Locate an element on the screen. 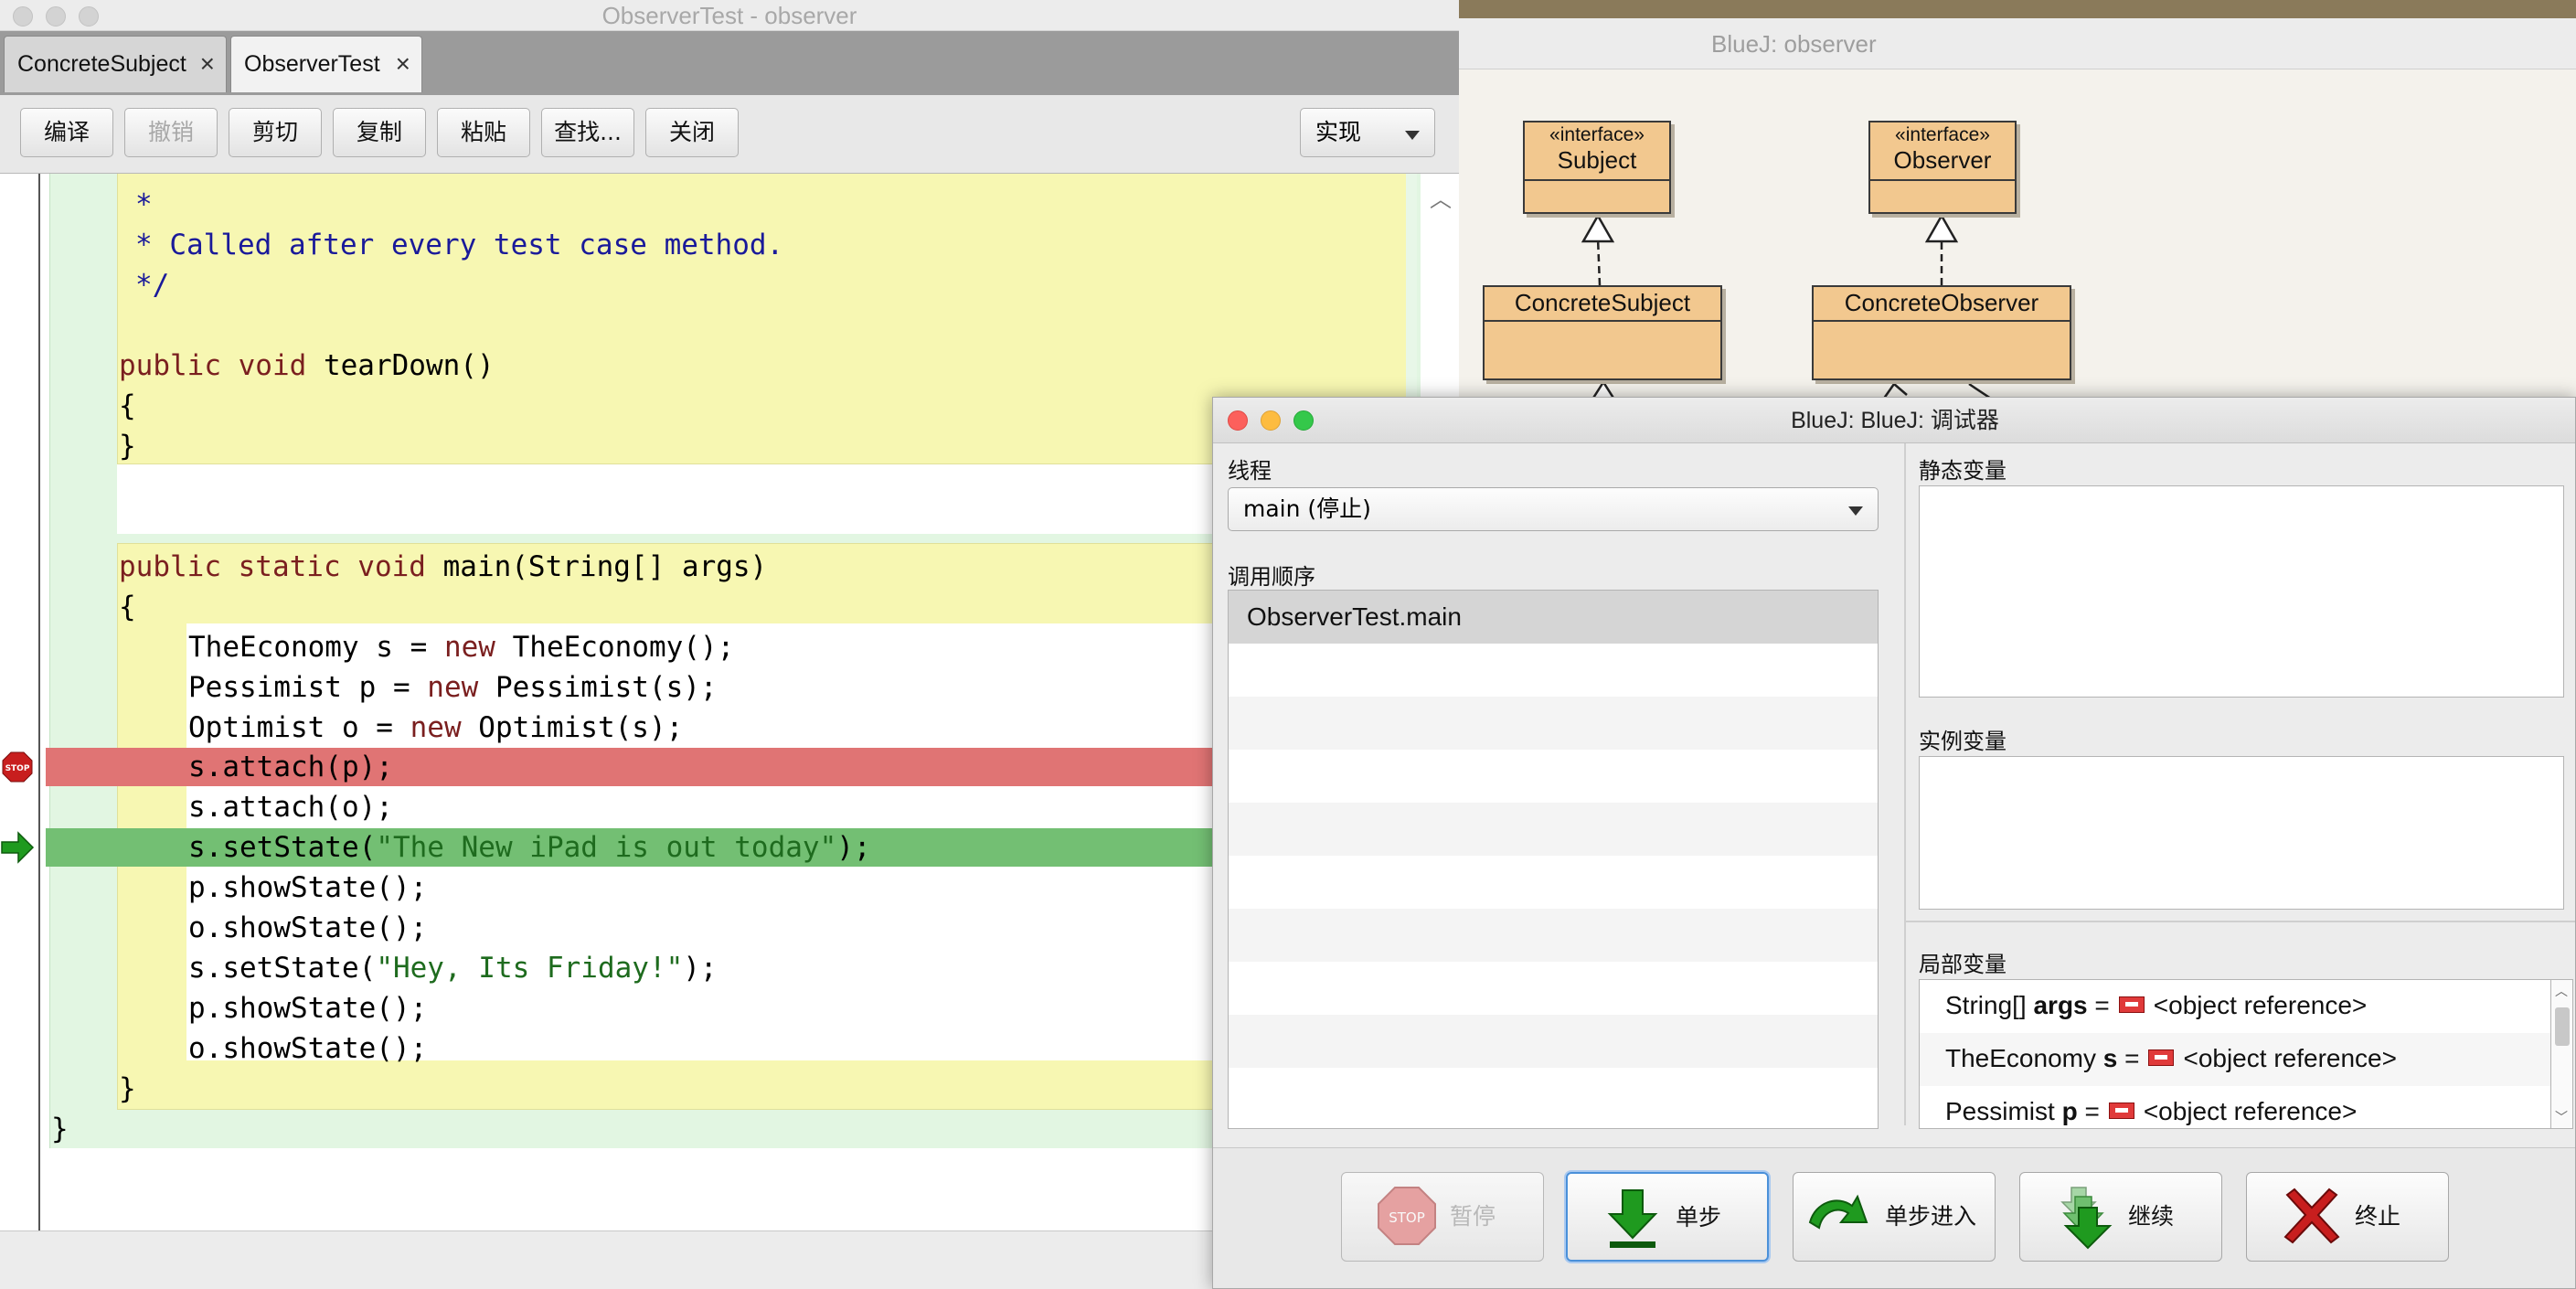 The image size is (2576, 1289). uml-interface-observer: «interface» Observer is located at coordinates (1943, 167).